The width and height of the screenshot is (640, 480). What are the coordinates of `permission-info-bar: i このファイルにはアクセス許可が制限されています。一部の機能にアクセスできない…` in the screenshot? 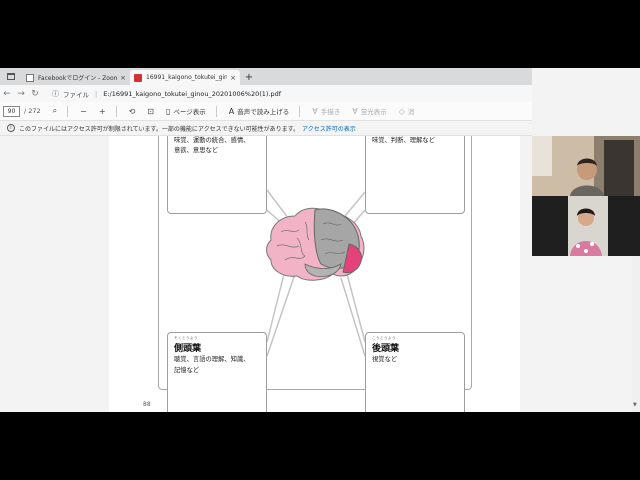 It's located at (266, 128).